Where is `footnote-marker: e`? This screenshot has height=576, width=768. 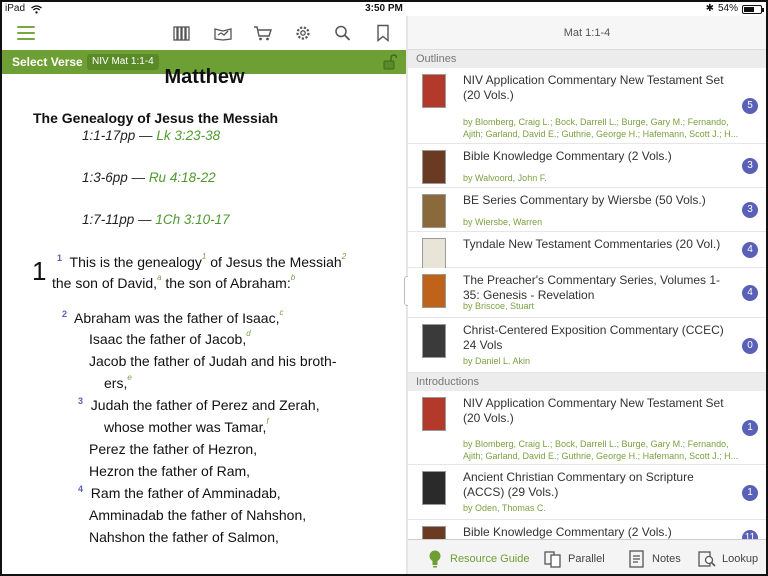
footnote-marker: e is located at coordinates (129, 377).